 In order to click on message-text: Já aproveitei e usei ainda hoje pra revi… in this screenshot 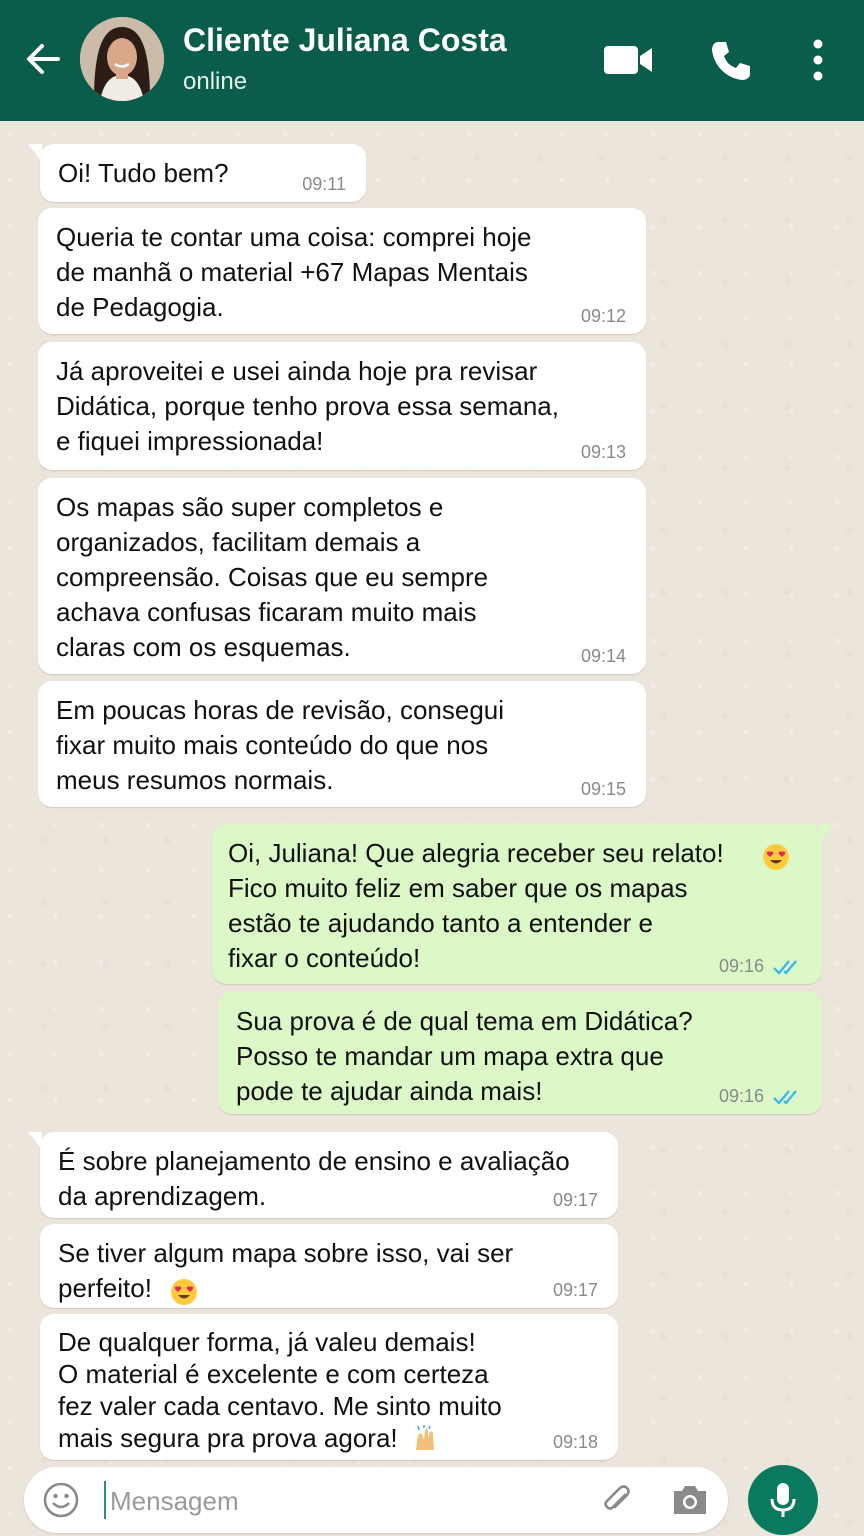, I will do `click(307, 406)`.